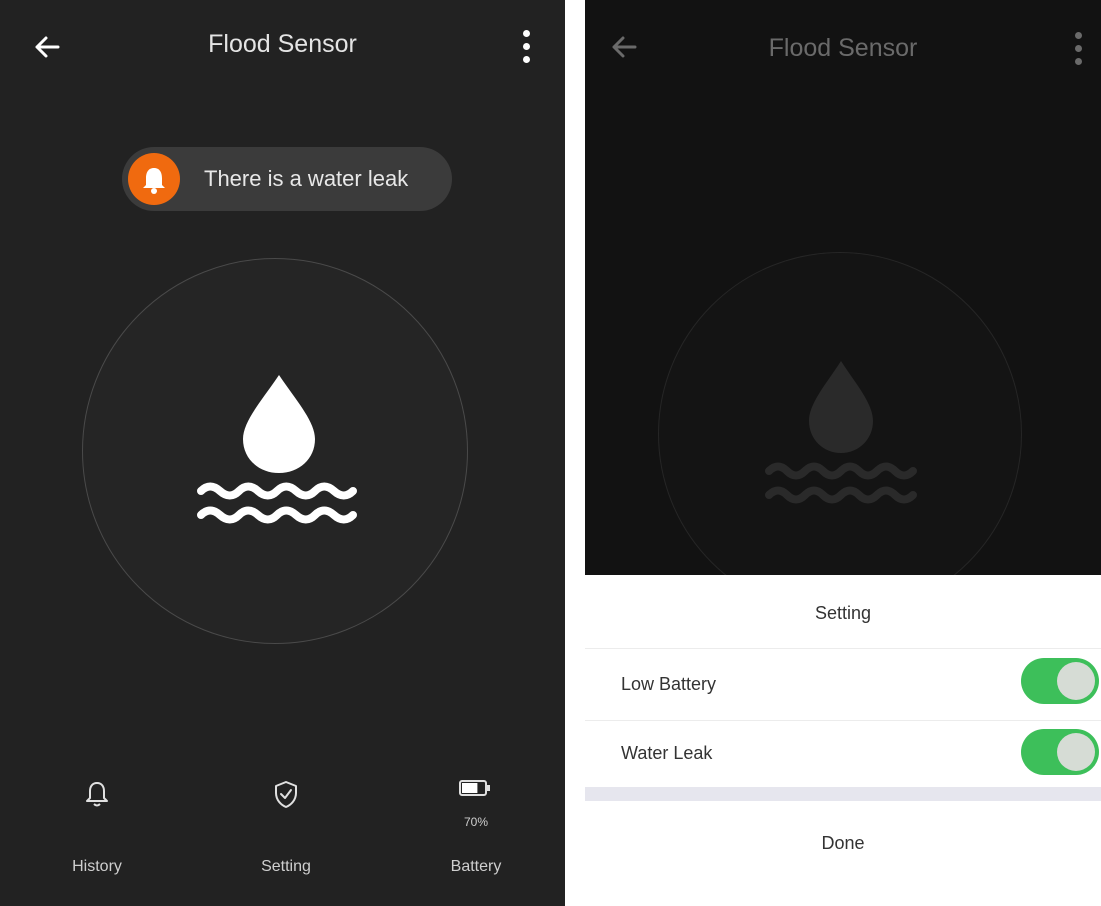 The height and width of the screenshot is (906, 1101). Describe the element at coordinates (97, 866) in the screenshot. I see `nav-history-label: History` at that location.